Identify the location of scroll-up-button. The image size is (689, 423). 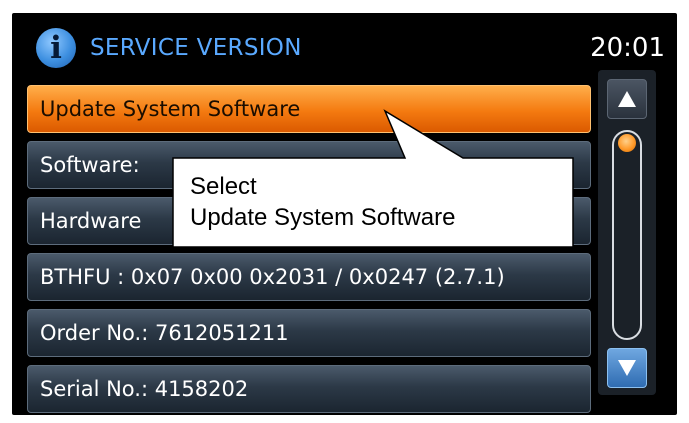
(627, 99).